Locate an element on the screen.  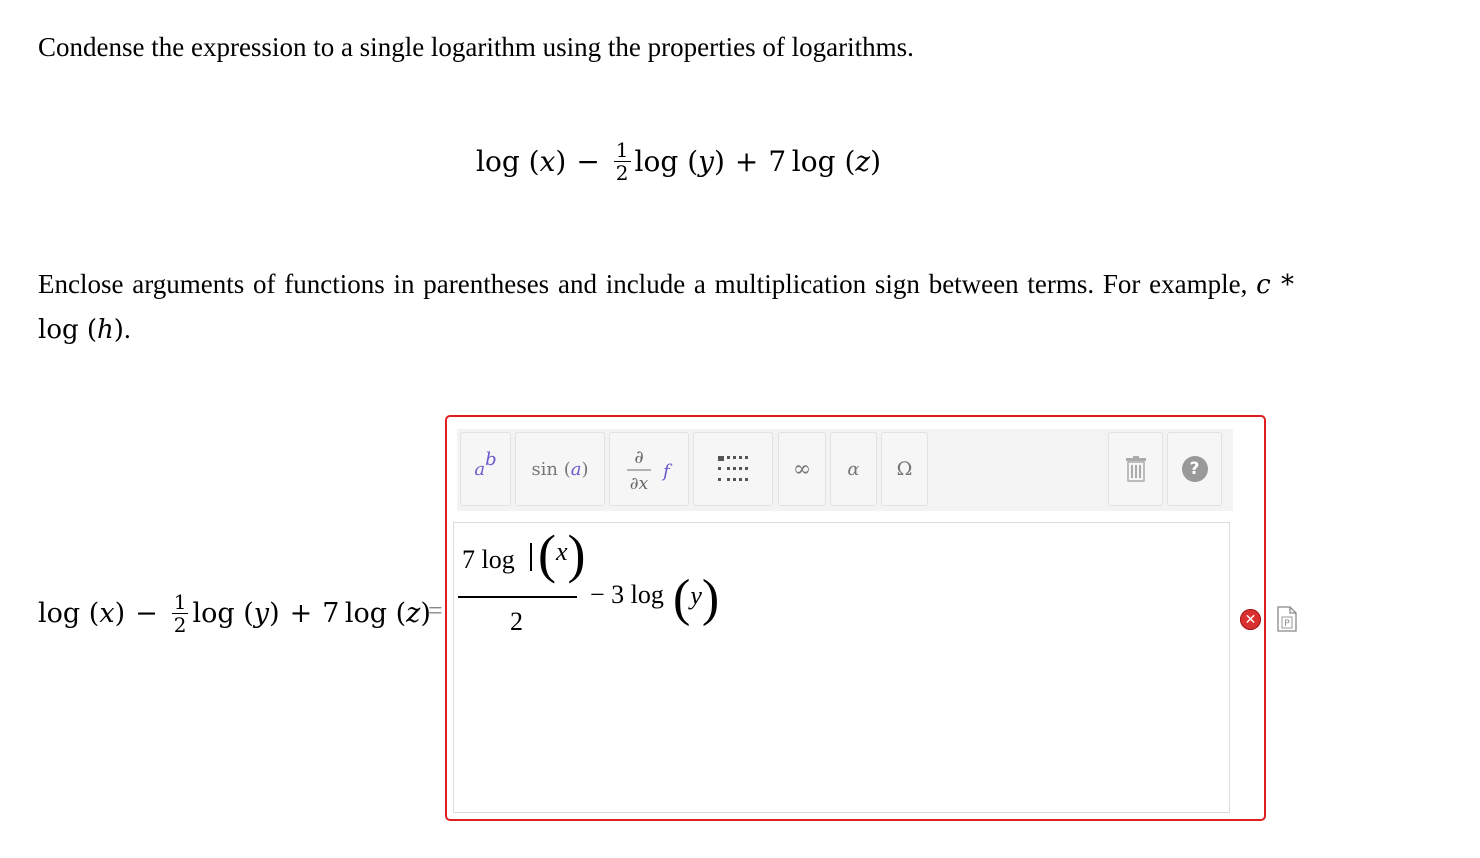
greek-uppercase-button: Ω is located at coordinates (904, 469).